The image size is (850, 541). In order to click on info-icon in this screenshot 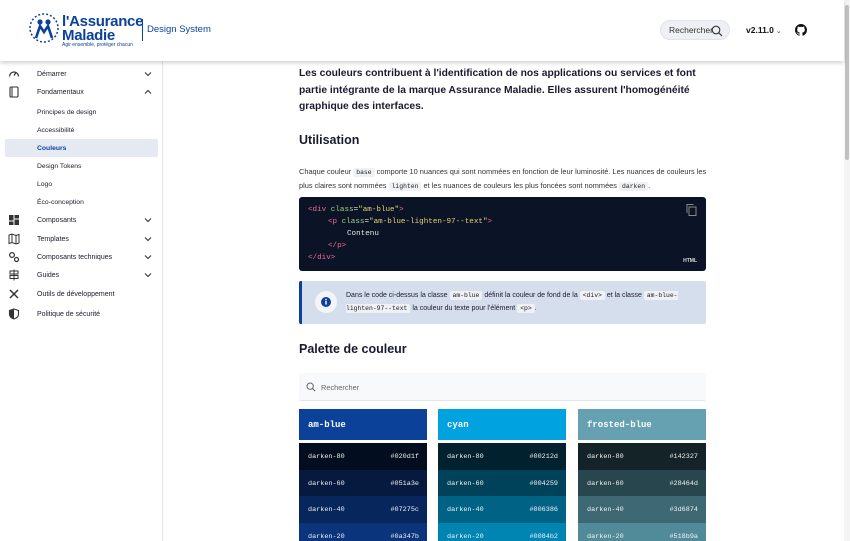, I will do `click(326, 302)`.